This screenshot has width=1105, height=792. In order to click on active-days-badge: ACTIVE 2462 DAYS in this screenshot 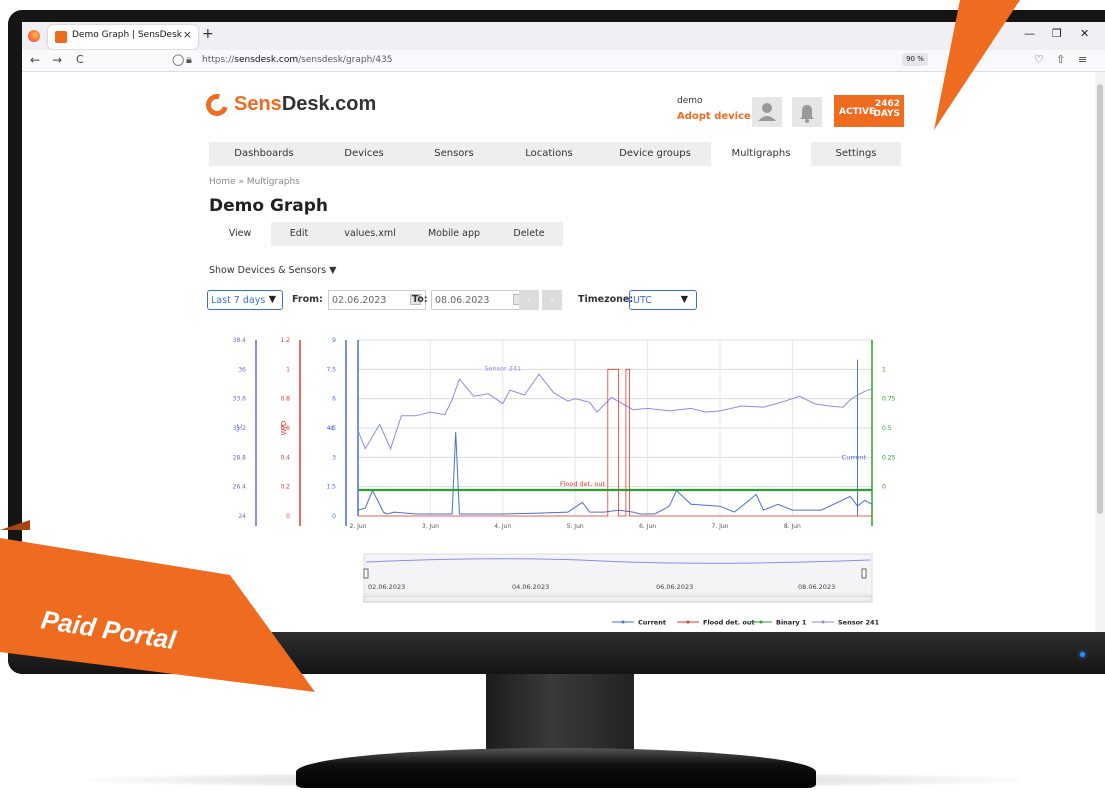, I will do `click(869, 111)`.